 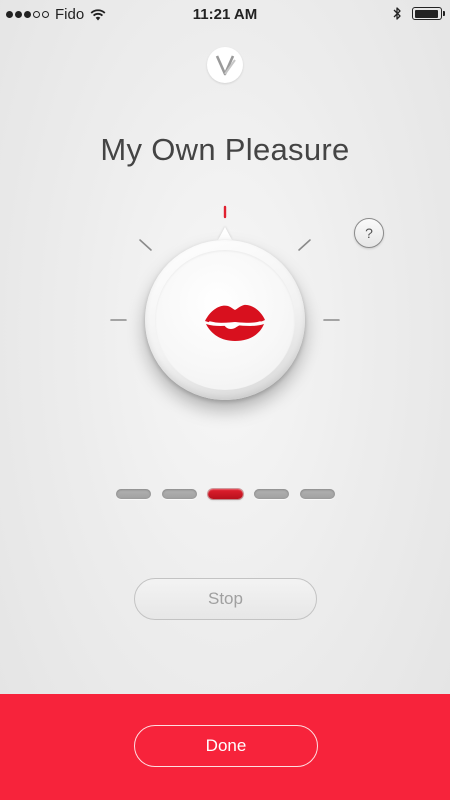 I want to click on battery-fill, so click(x=426, y=13).